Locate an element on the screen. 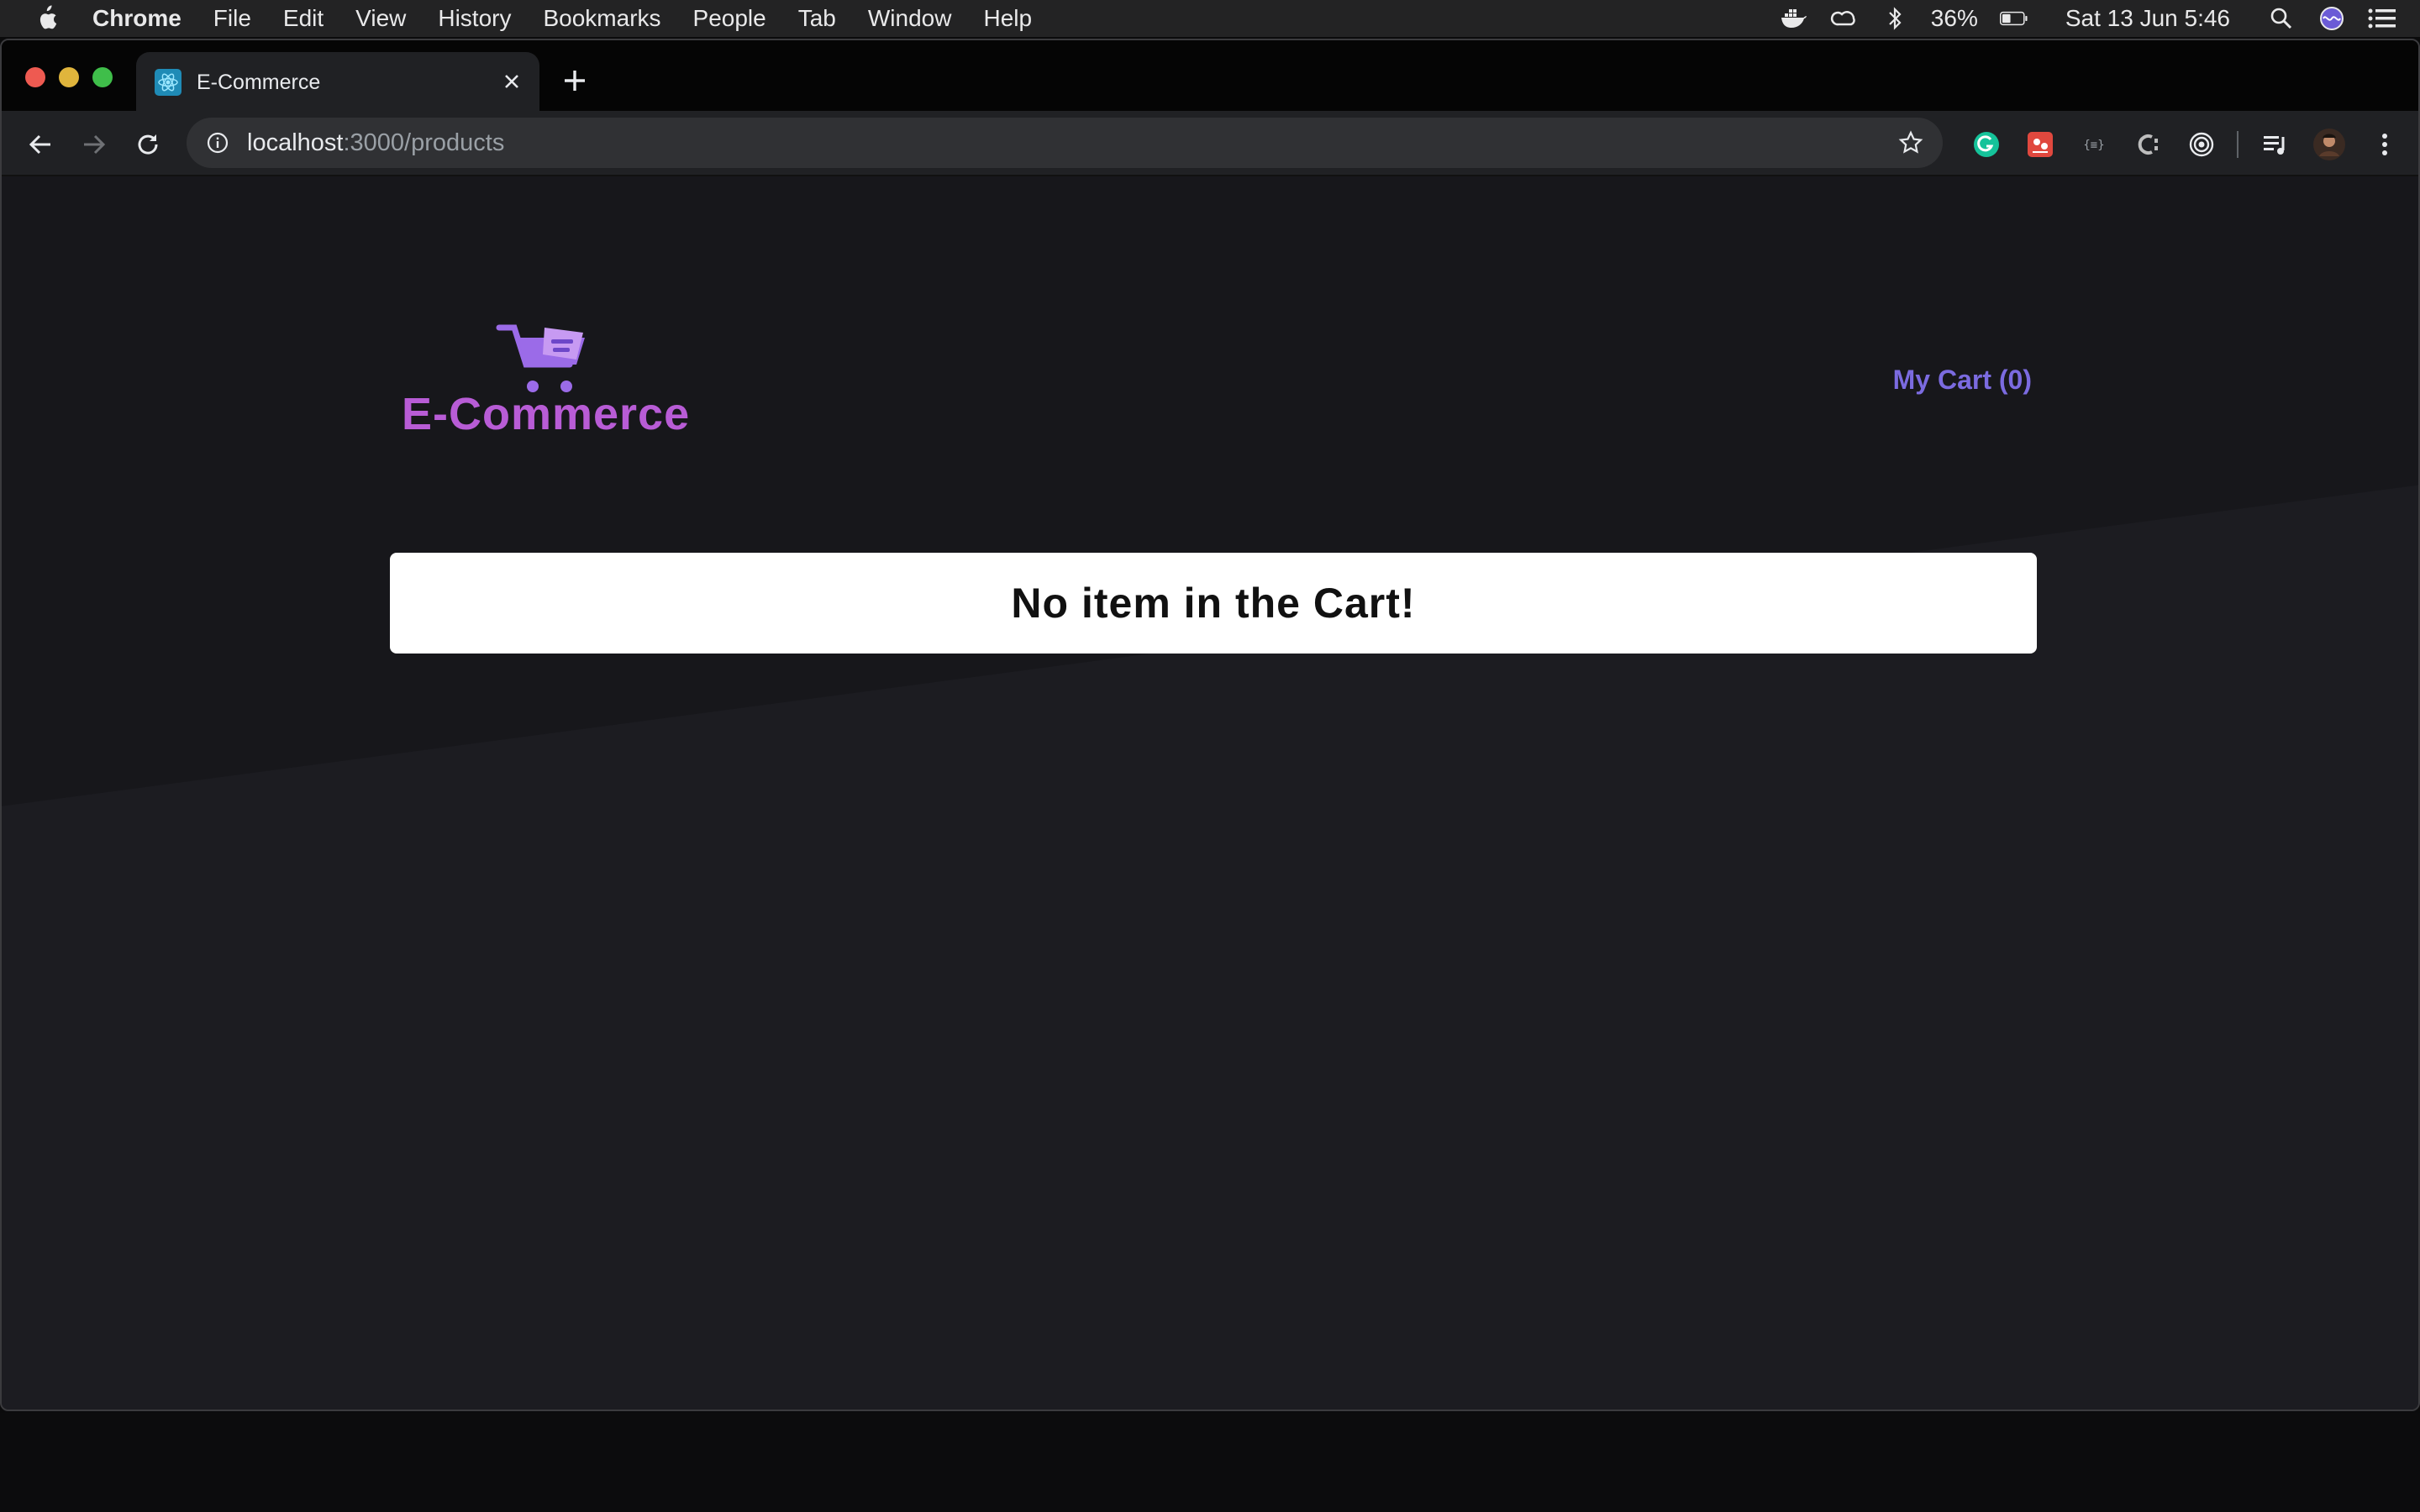  siri-icon is located at coordinates (2331, 18).